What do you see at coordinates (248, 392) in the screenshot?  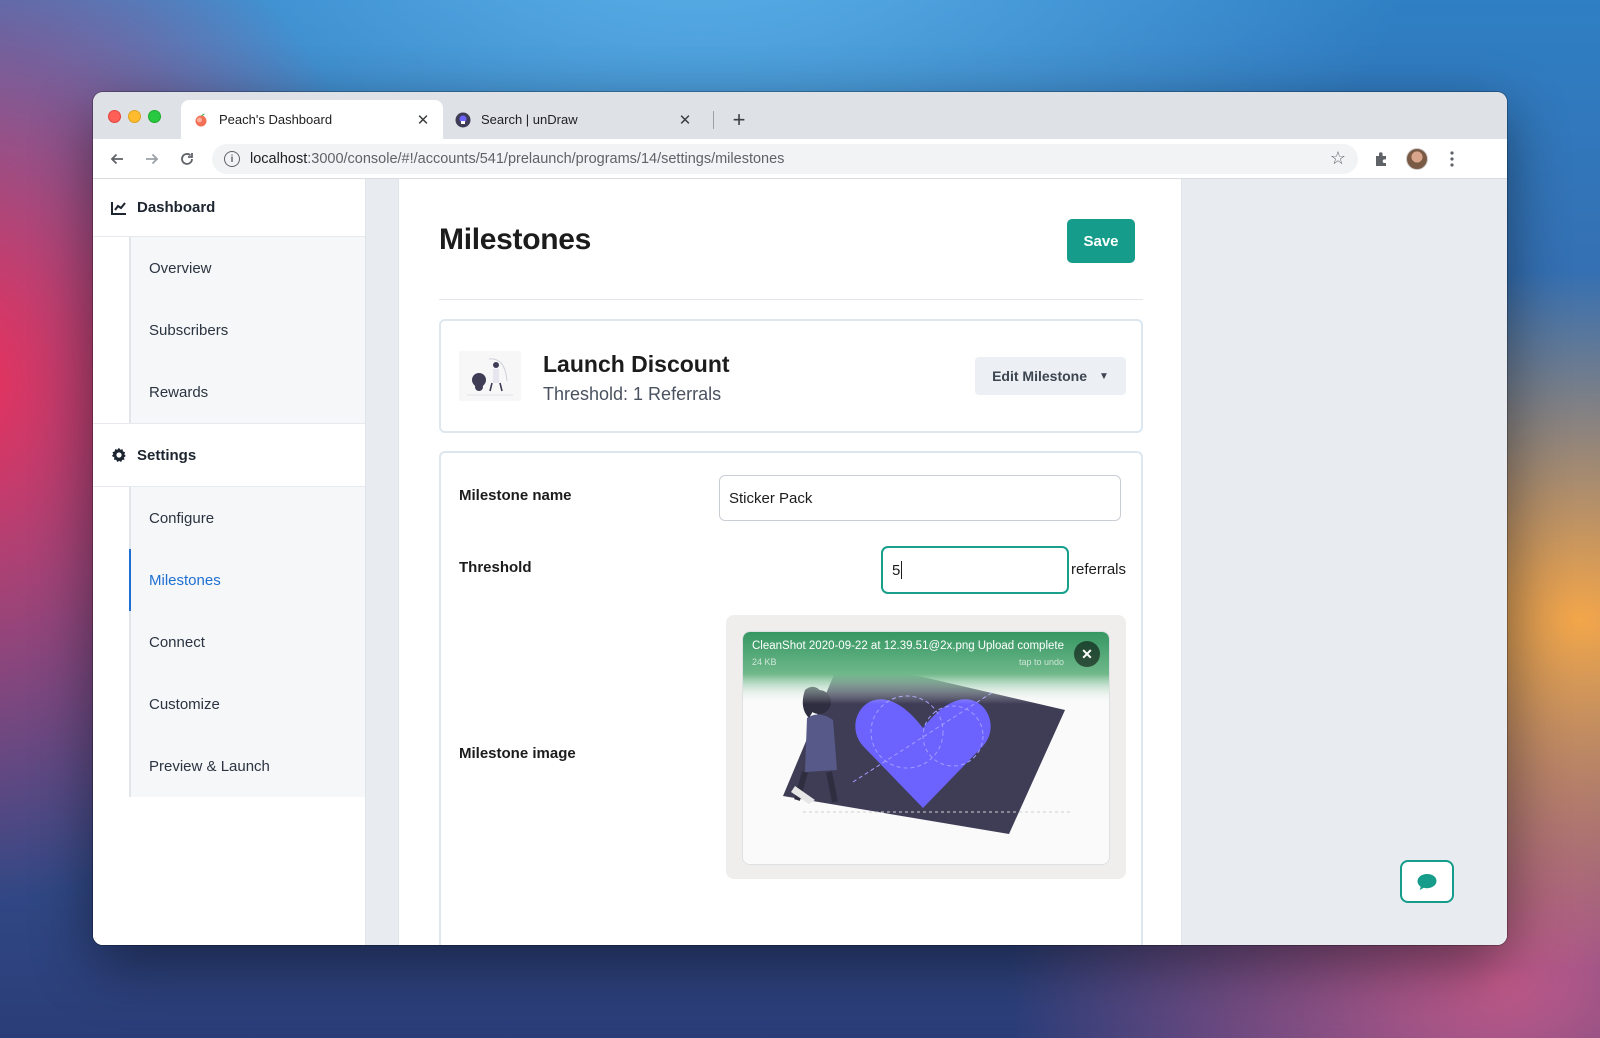 I see `sidebar-item-rewards: Rewards` at bounding box center [248, 392].